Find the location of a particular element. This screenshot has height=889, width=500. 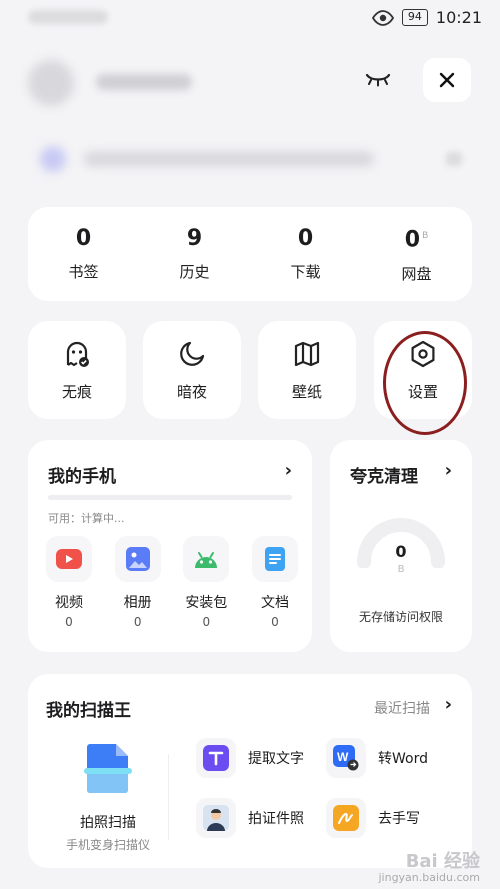

stat-bookmarks: 0 书签 is located at coordinates (83, 254).